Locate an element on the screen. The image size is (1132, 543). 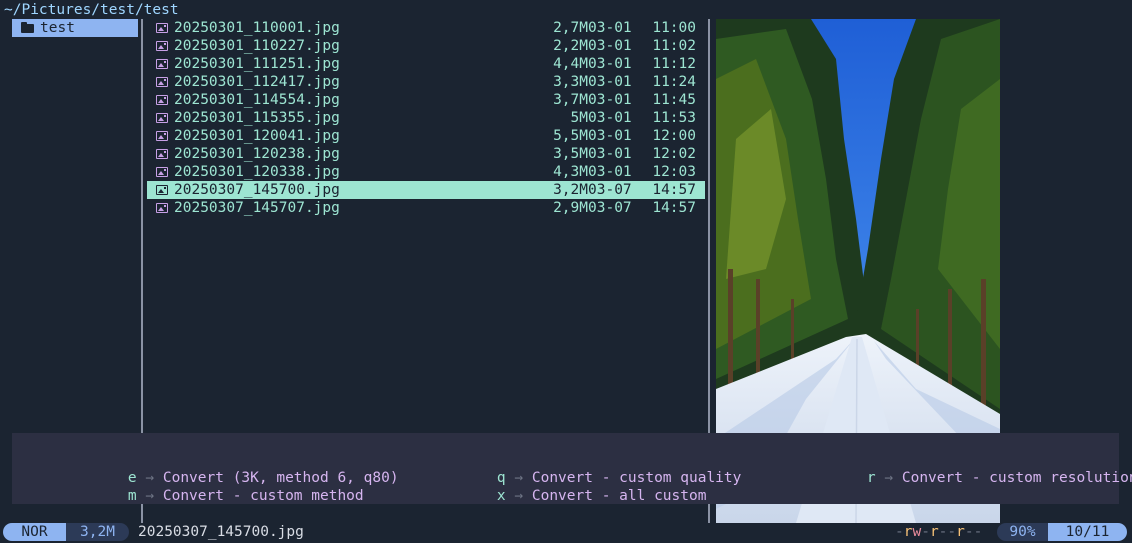
file-name: 20250301_115355.jpg is located at coordinates (257, 118).